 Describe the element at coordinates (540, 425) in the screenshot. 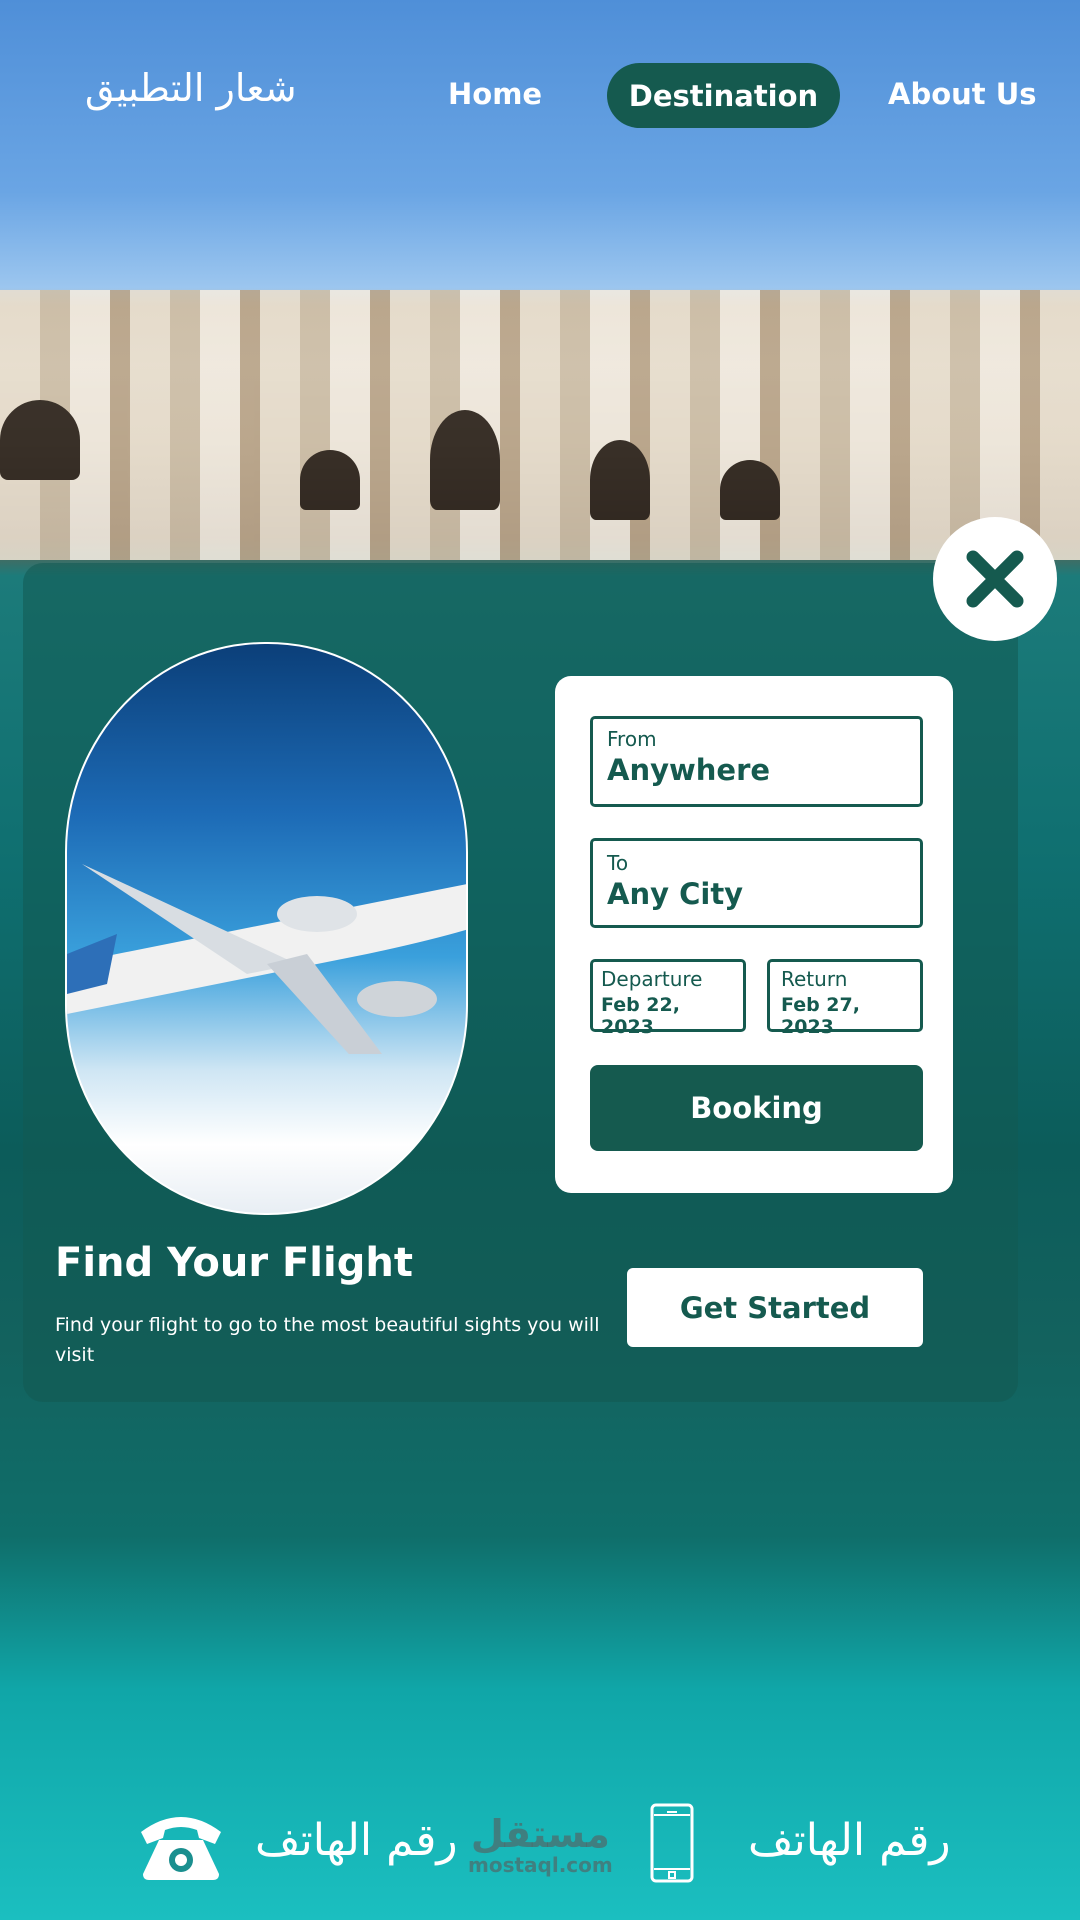

I see `background-cliffs` at that location.